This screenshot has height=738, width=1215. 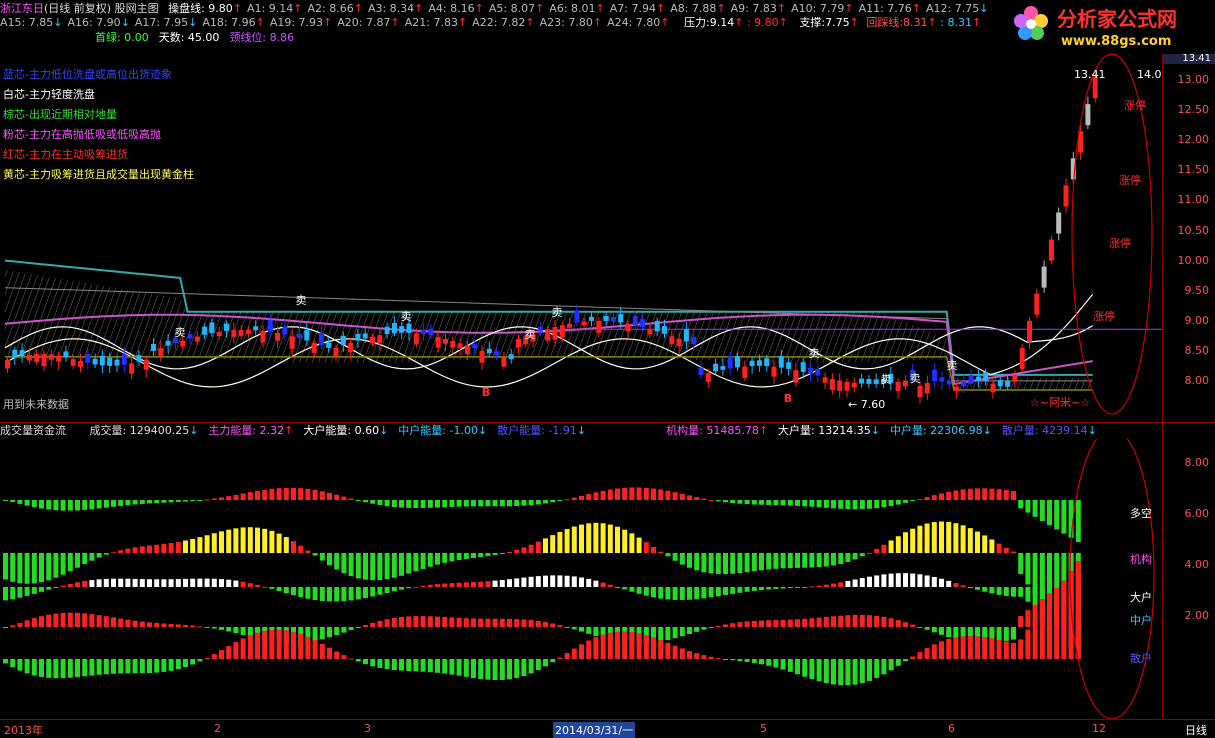 What do you see at coordinates (762, 8) in the screenshot?
I see `header-value: 7.83` at bounding box center [762, 8].